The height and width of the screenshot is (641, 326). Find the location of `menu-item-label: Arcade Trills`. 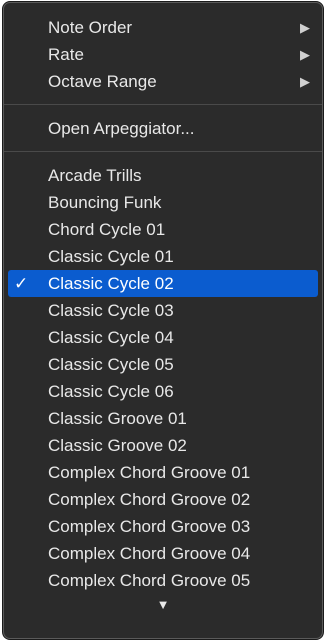

menu-item-label: Arcade Trills is located at coordinates (95, 175).